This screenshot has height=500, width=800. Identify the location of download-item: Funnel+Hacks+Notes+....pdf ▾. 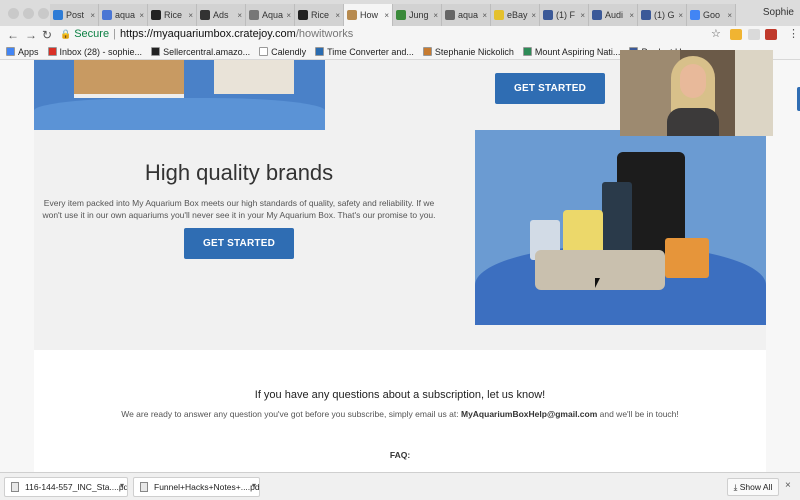
(196, 487).